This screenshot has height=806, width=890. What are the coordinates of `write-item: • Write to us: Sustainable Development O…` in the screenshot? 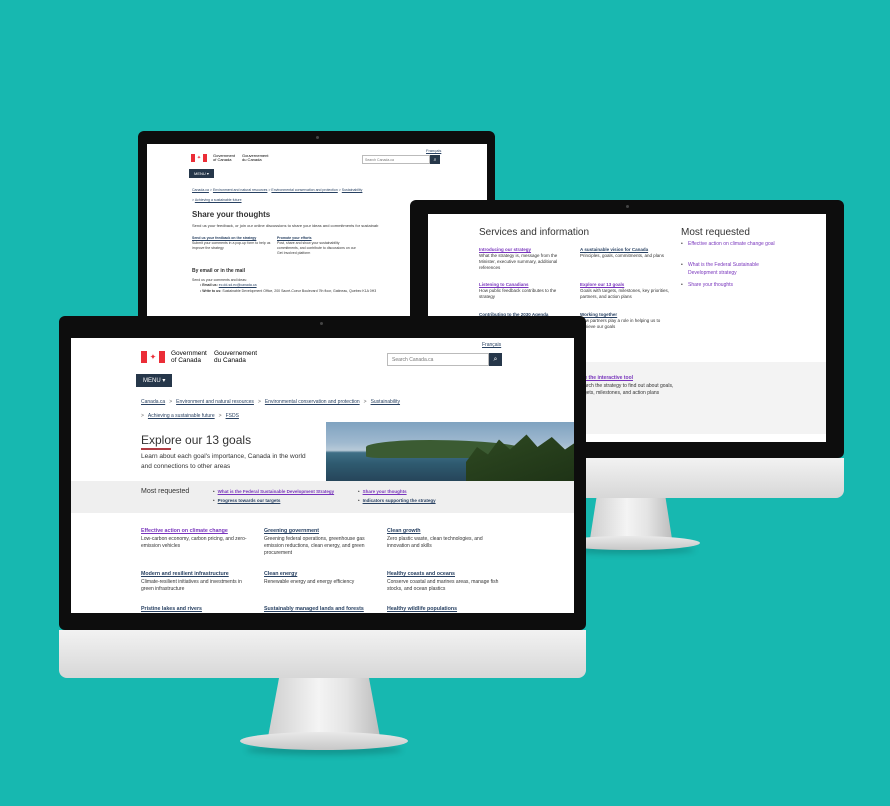 It's located at (288, 290).